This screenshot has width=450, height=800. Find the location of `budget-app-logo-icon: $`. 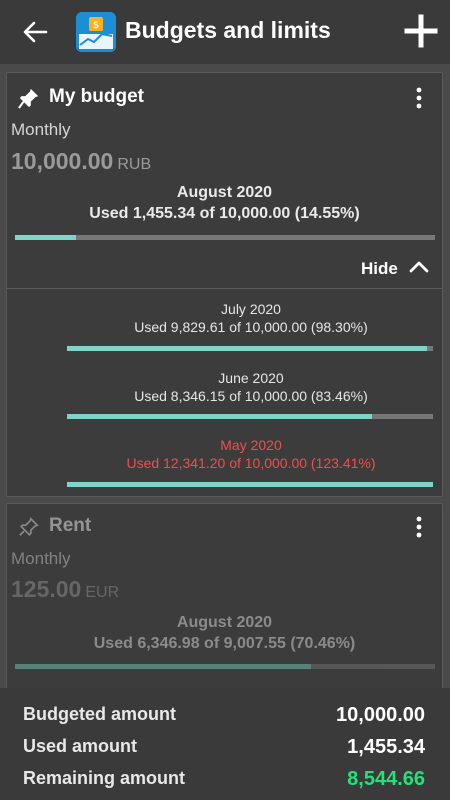

budget-app-logo-icon: $ is located at coordinates (96, 32).